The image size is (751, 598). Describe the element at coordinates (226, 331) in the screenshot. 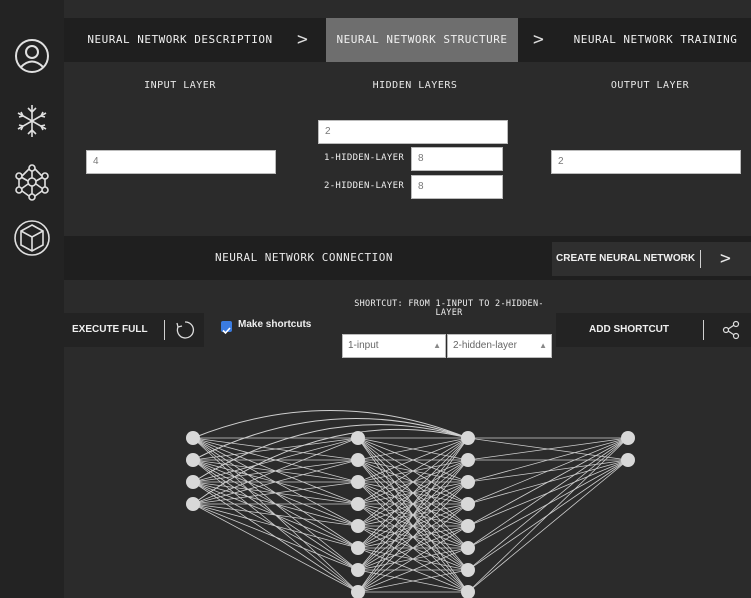

I see `check-icon` at that location.